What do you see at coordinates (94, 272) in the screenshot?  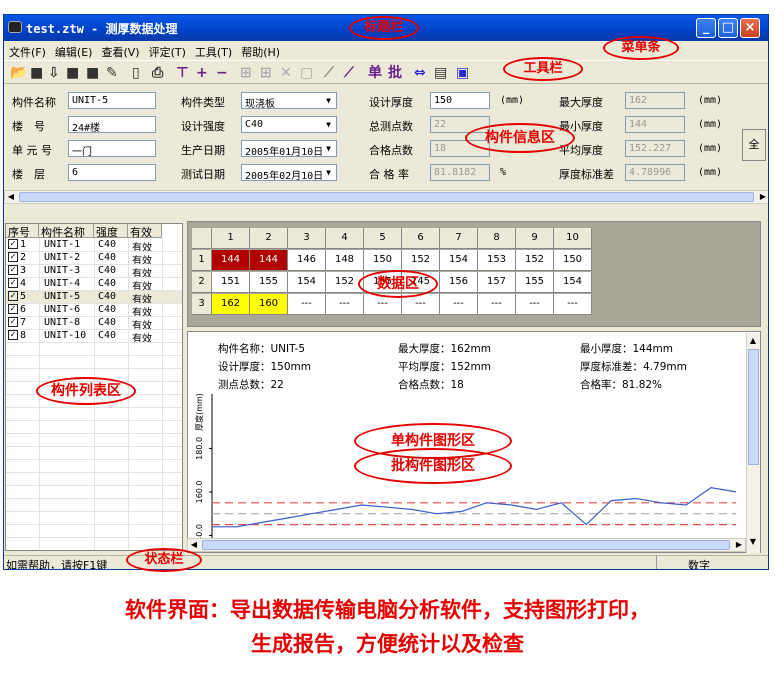 I see `list-item: ✓ 3 UNIT-3 C40 有效` at bounding box center [94, 272].